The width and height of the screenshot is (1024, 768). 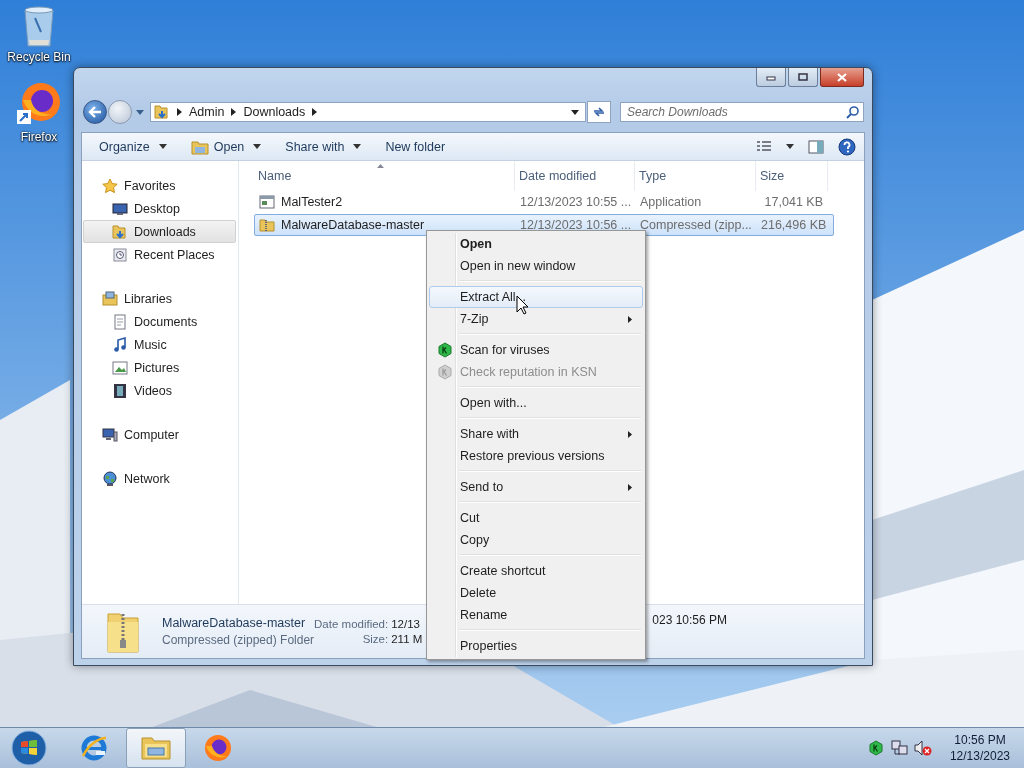 I want to click on close-button, so click(x=842, y=77).